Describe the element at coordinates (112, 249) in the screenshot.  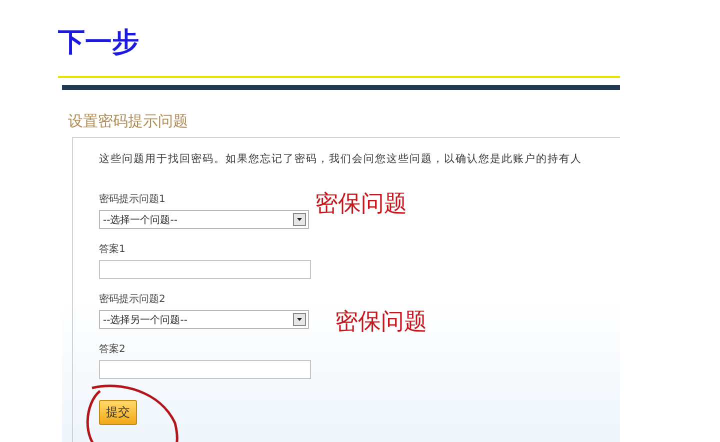
I see `field-label: 答案1` at that location.